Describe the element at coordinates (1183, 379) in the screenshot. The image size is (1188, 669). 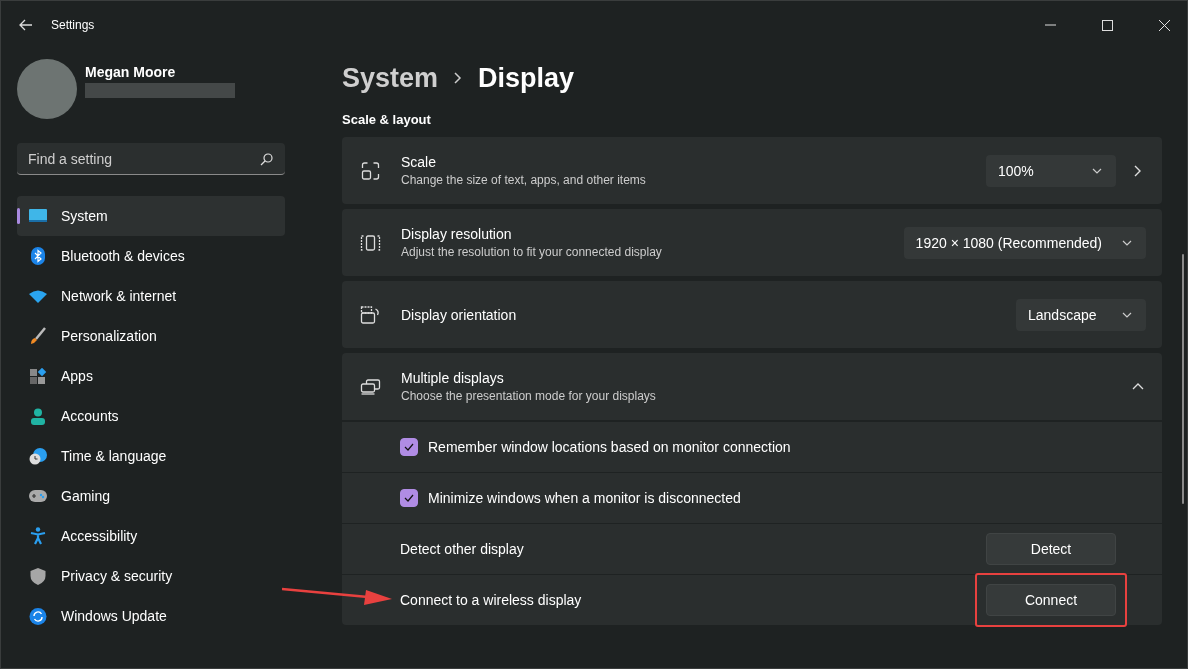
I see `scrollbar` at that location.